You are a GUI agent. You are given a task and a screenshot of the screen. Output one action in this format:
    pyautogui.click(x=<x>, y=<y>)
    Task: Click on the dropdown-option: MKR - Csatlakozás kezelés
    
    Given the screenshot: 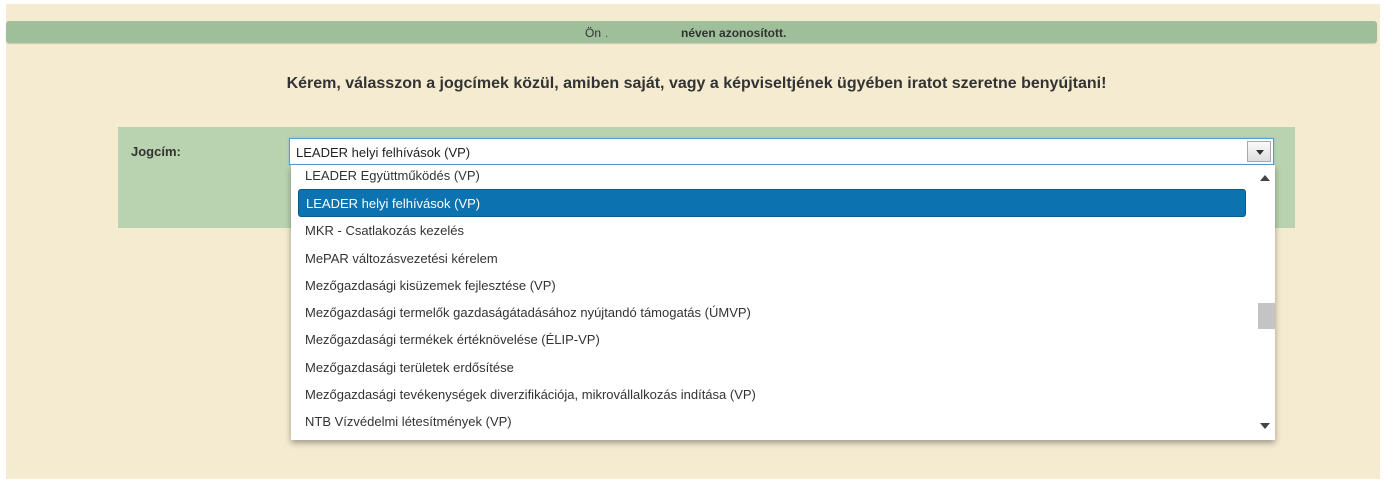 What is the action you would take?
    pyautogui.click(x=772, y=230)
    